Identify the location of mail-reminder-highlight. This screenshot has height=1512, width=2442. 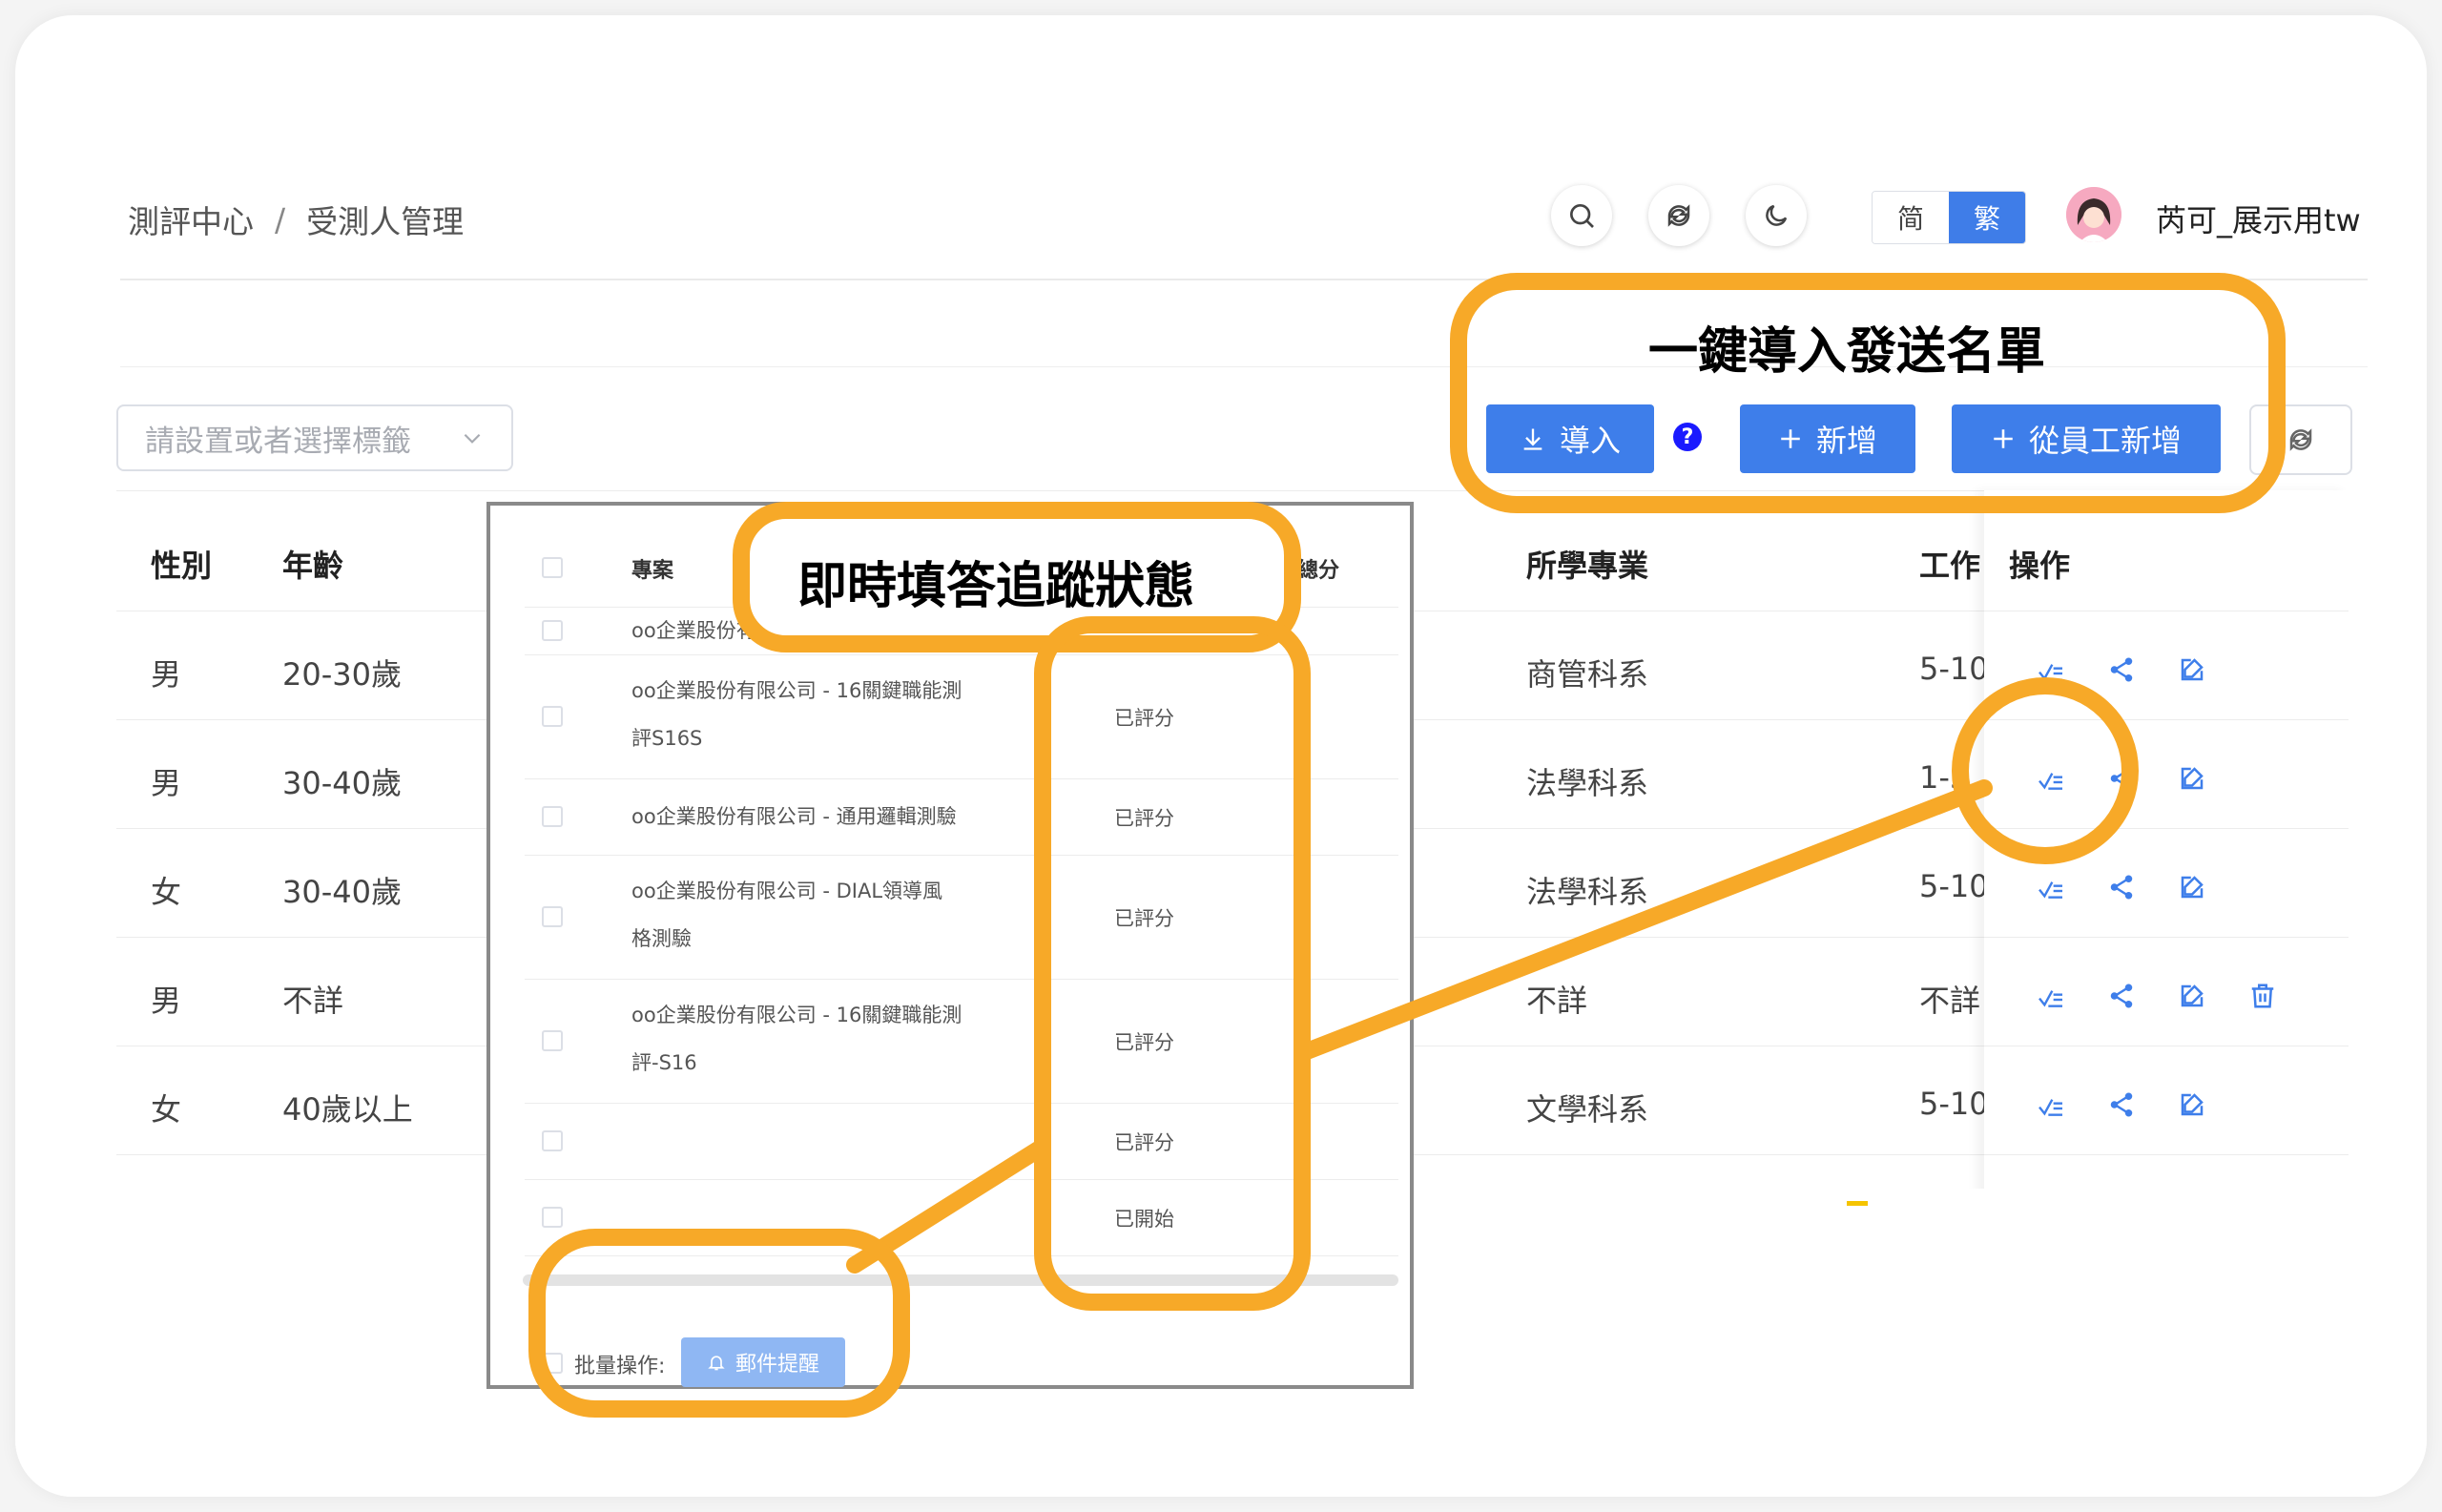
(719, 1323).